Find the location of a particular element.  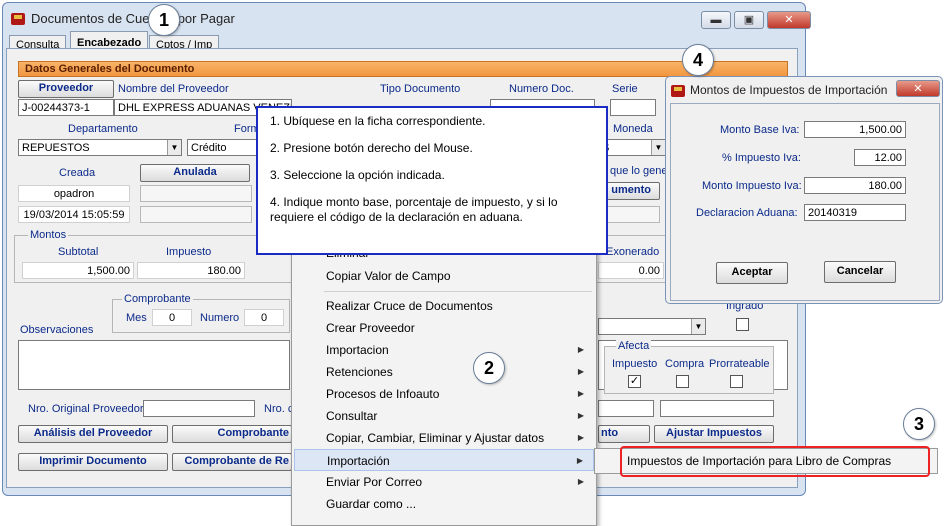

menu-item-copiar-valor: Copiar Valor de Campo is located at coordinates (444, 276).